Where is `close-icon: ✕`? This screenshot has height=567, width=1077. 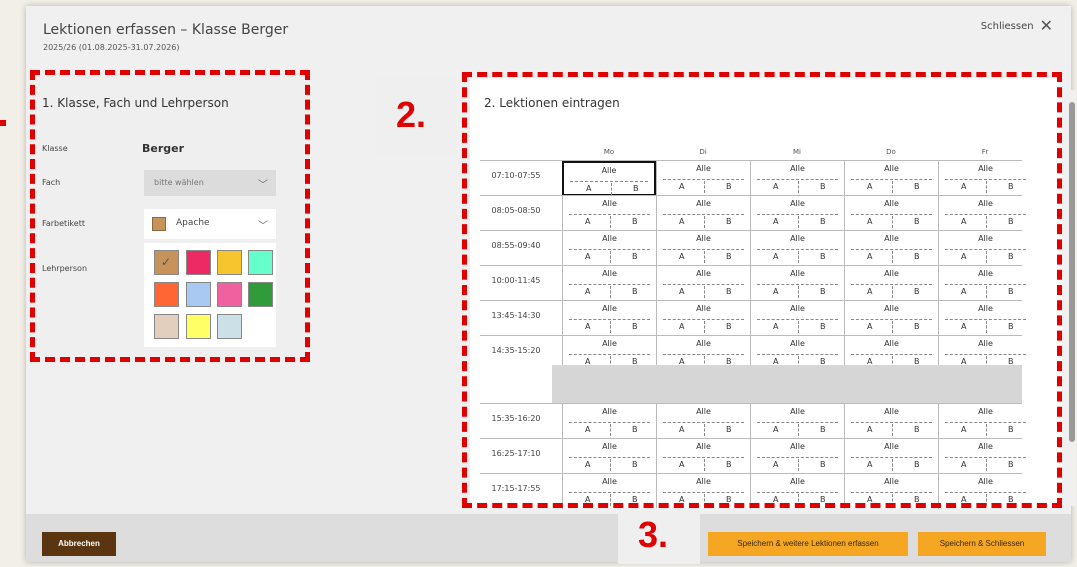 close-icon: ✕ is located at coordinates (1046, 26).